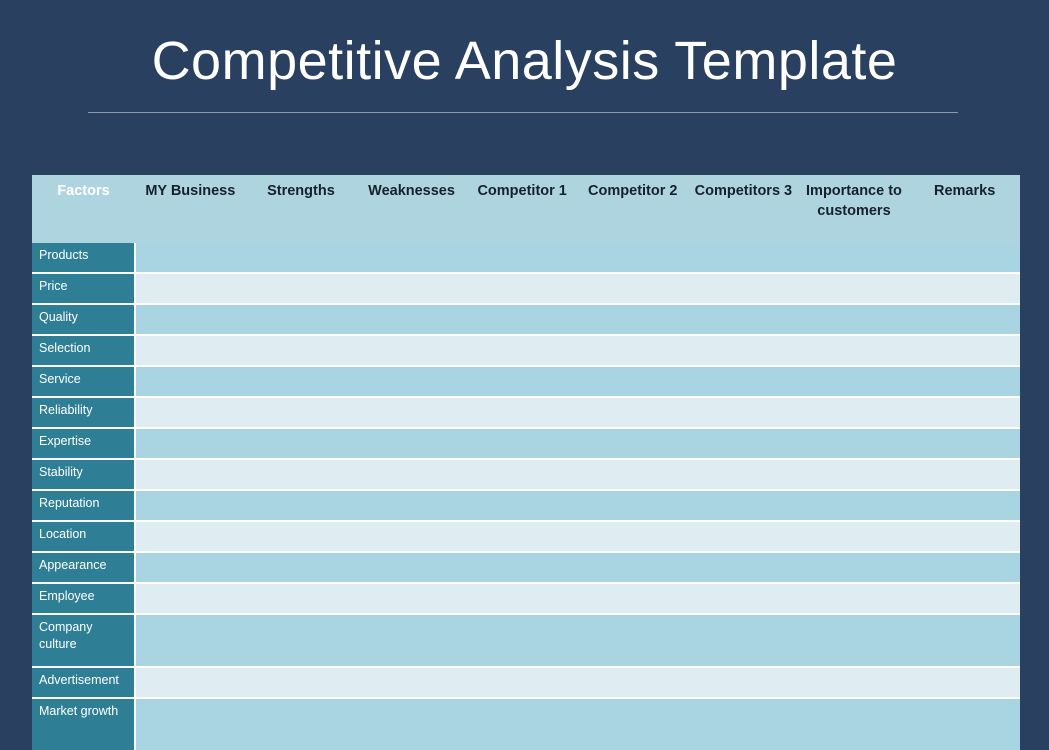 This screenshot has height=750, width=1049. I want to click on column-header-competitor-2: Competitor 2, so click(633, 209).